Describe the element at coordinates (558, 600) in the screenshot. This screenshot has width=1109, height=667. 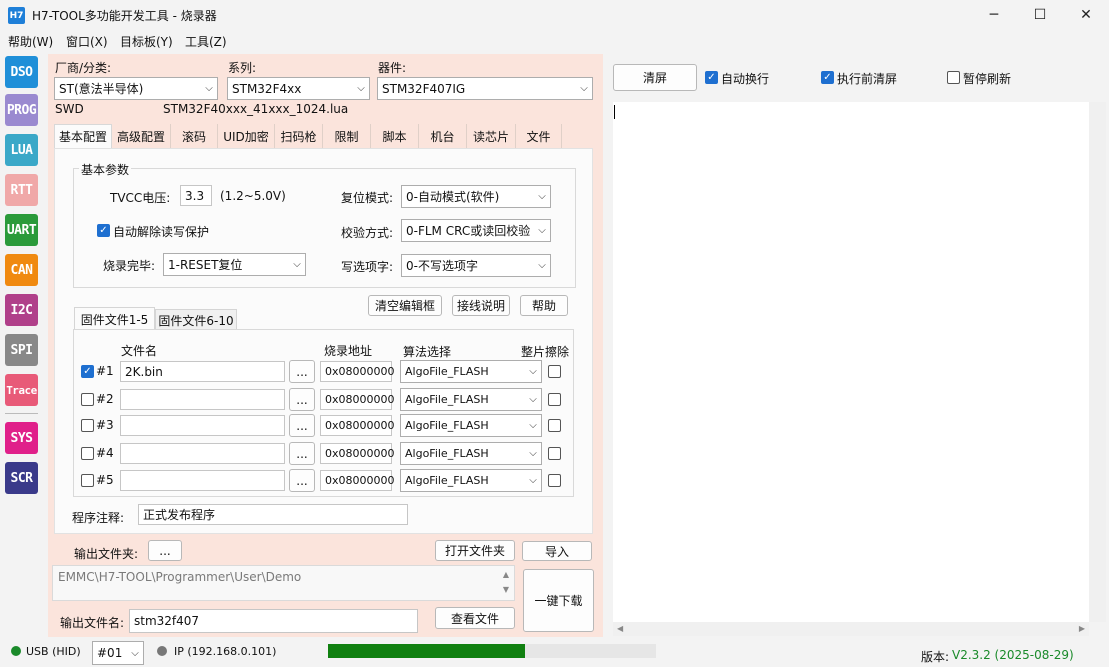
I see `one-click-download-button: 一键下载` at that location.